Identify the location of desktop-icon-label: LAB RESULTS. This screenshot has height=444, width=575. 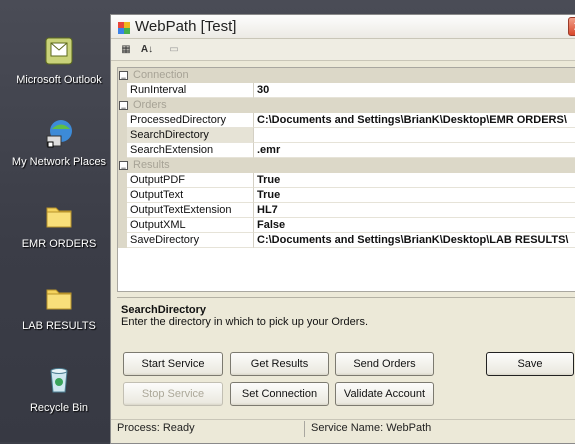
(59, 326).